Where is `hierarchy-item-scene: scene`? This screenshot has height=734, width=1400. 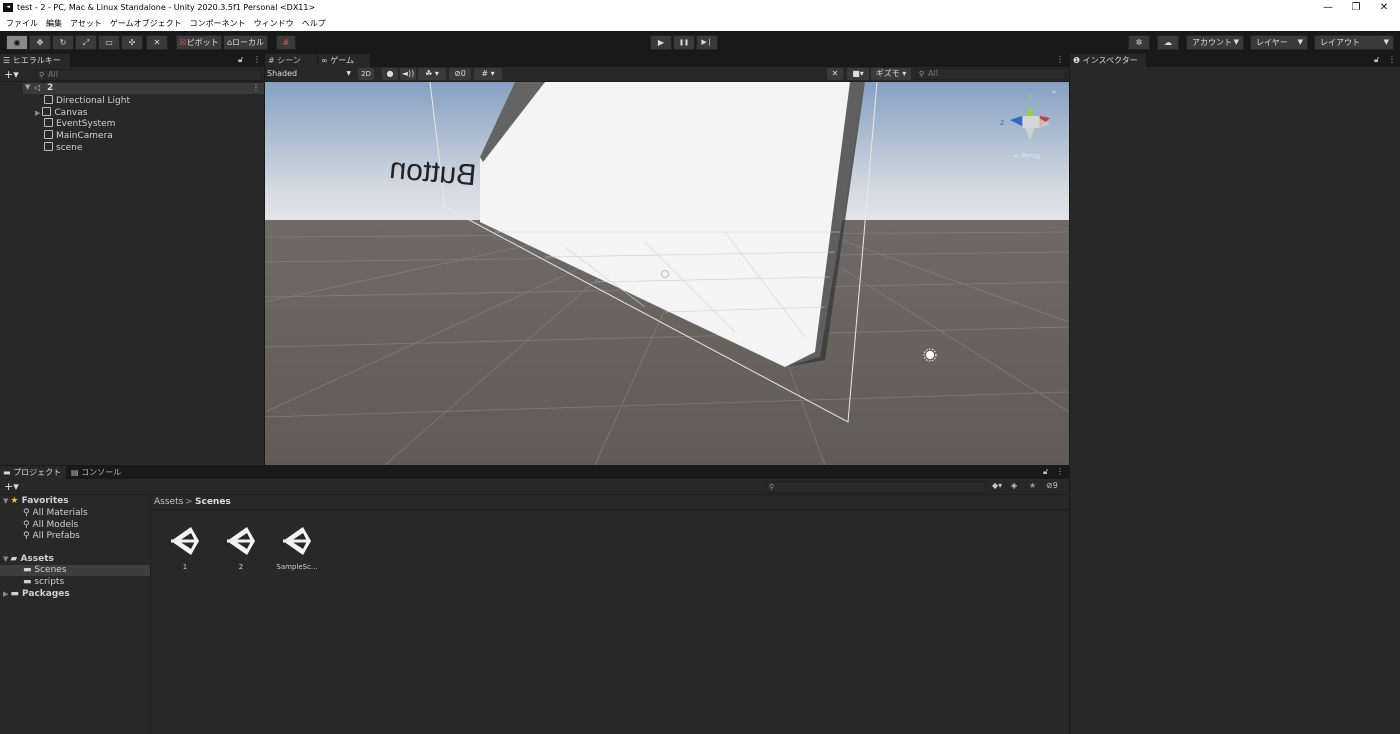
hierarchy-item-scene: scene is located at coordinates (63, 147).